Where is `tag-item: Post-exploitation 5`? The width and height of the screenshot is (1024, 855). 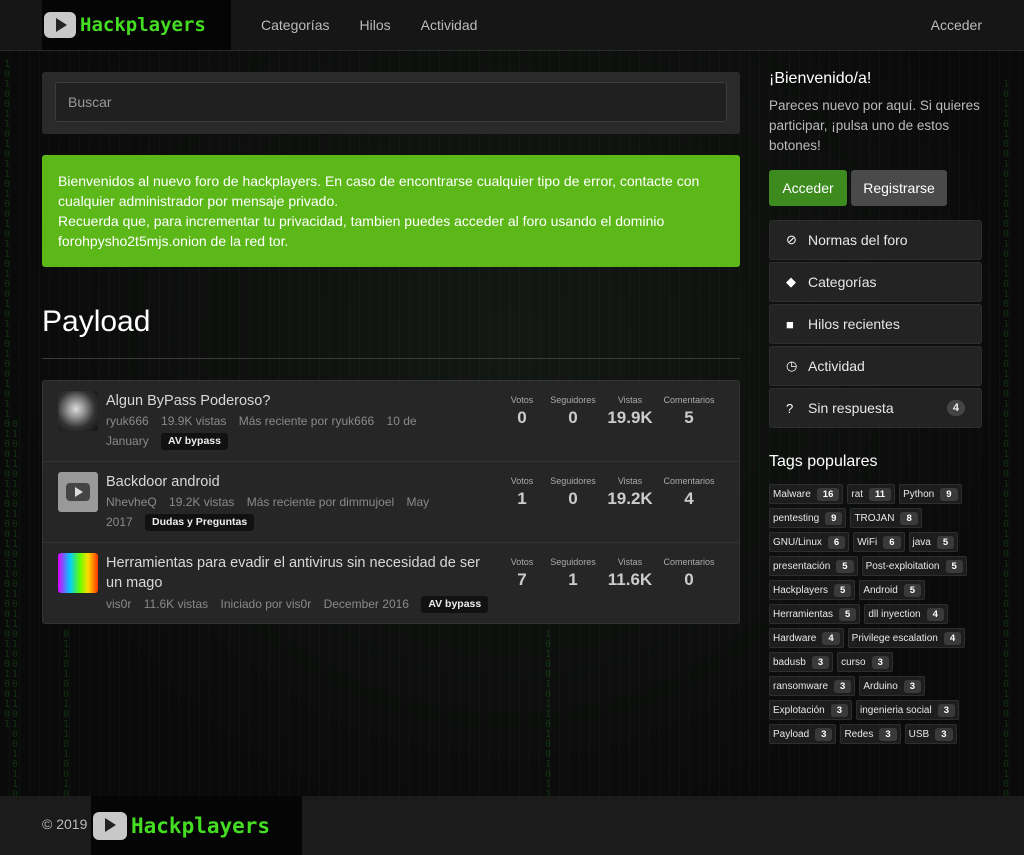
tag-item: Post-exploitation 5 is located at coordinates (914, 566).